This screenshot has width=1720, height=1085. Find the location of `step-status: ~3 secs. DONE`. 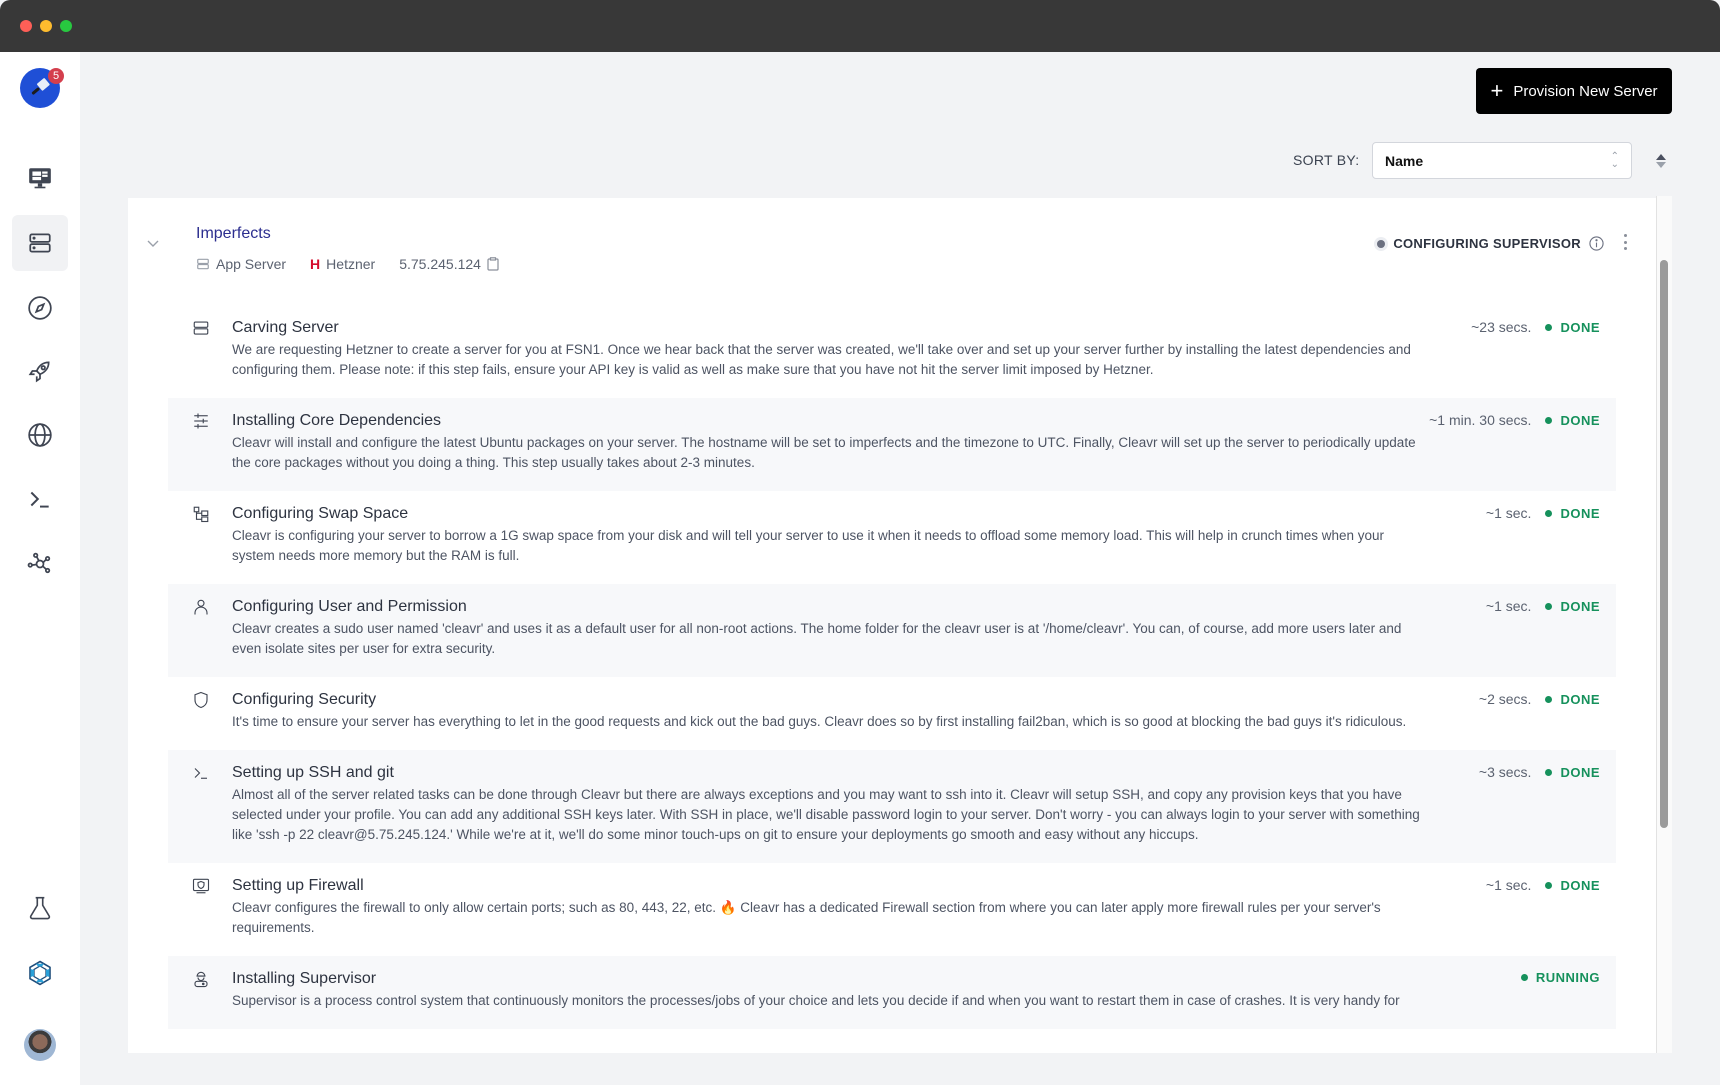

step-status: ~3 secs. DONE is located at coordinates (1539, 772).